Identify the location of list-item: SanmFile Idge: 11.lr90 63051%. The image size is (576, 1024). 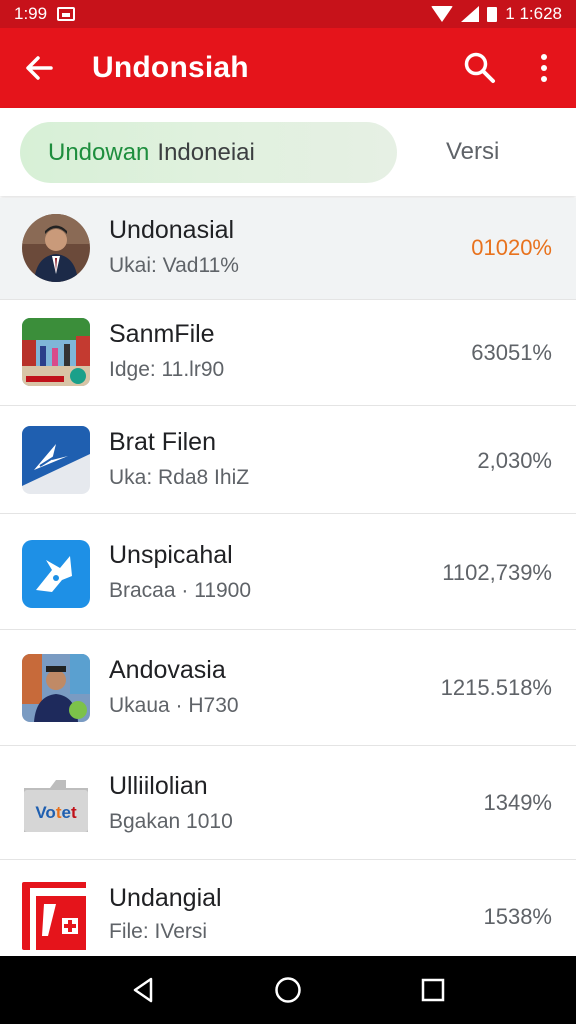
(288, 353).